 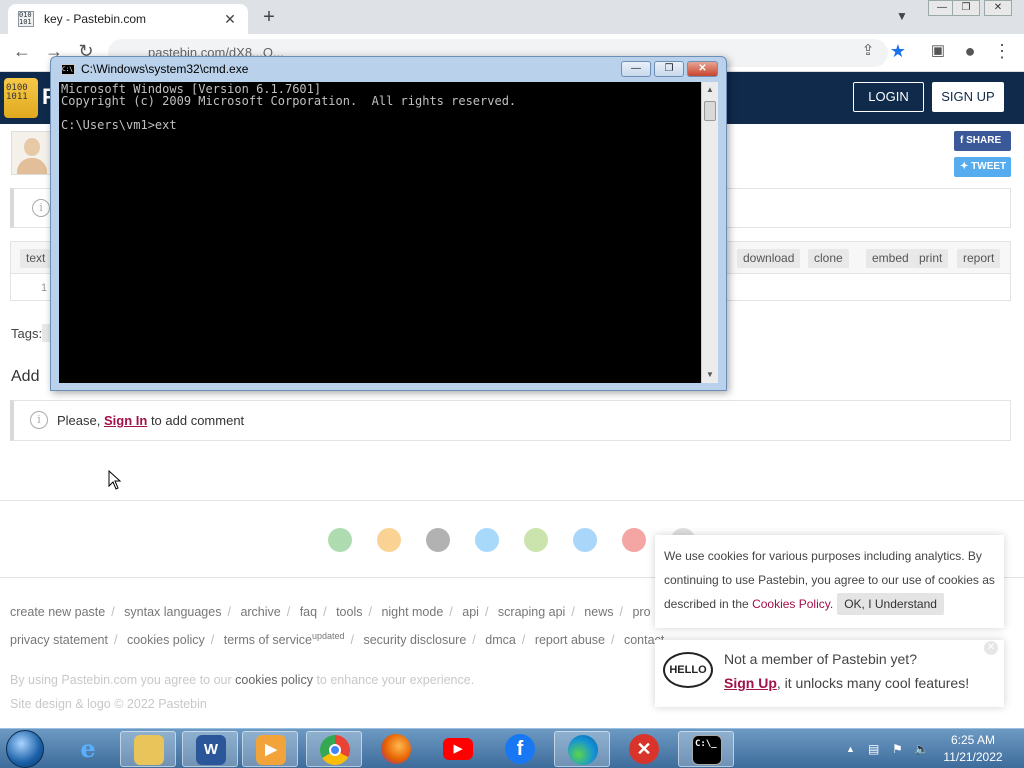 I want to click on close-popup-icon: ✕, so click(x=991, y=648).